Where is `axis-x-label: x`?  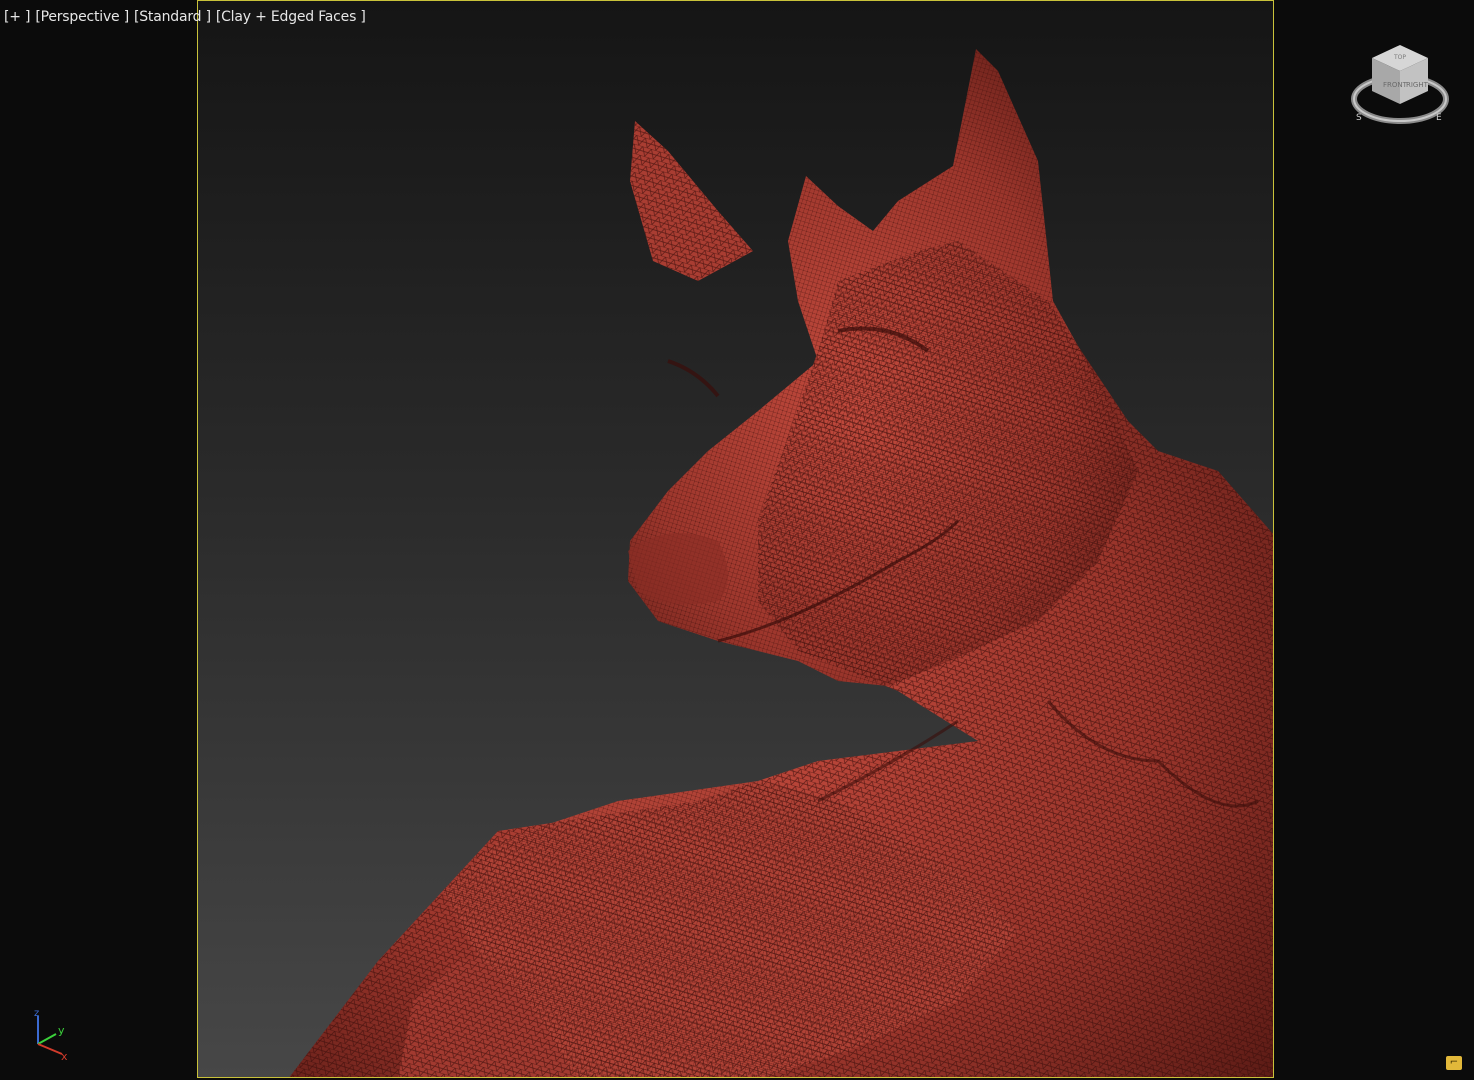 axis-x-label: x is located at coordinates (64, 1056).